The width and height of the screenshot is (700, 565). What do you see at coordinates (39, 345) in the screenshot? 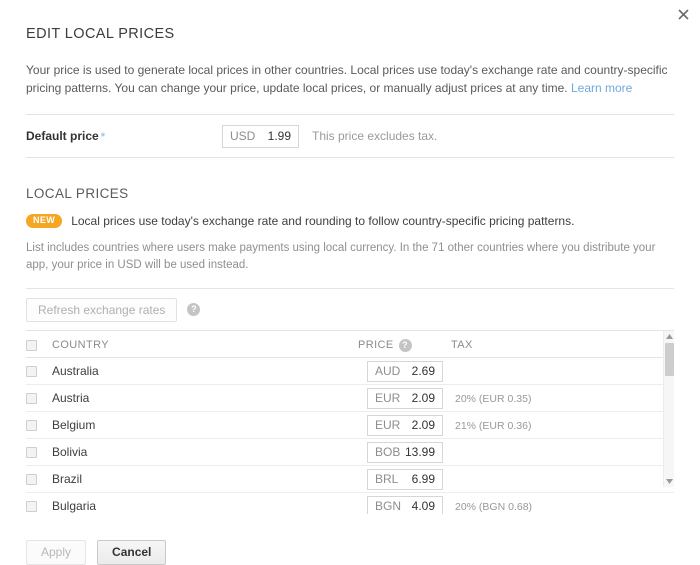
I see `select-all-cell` at bounding box center [39, 345].